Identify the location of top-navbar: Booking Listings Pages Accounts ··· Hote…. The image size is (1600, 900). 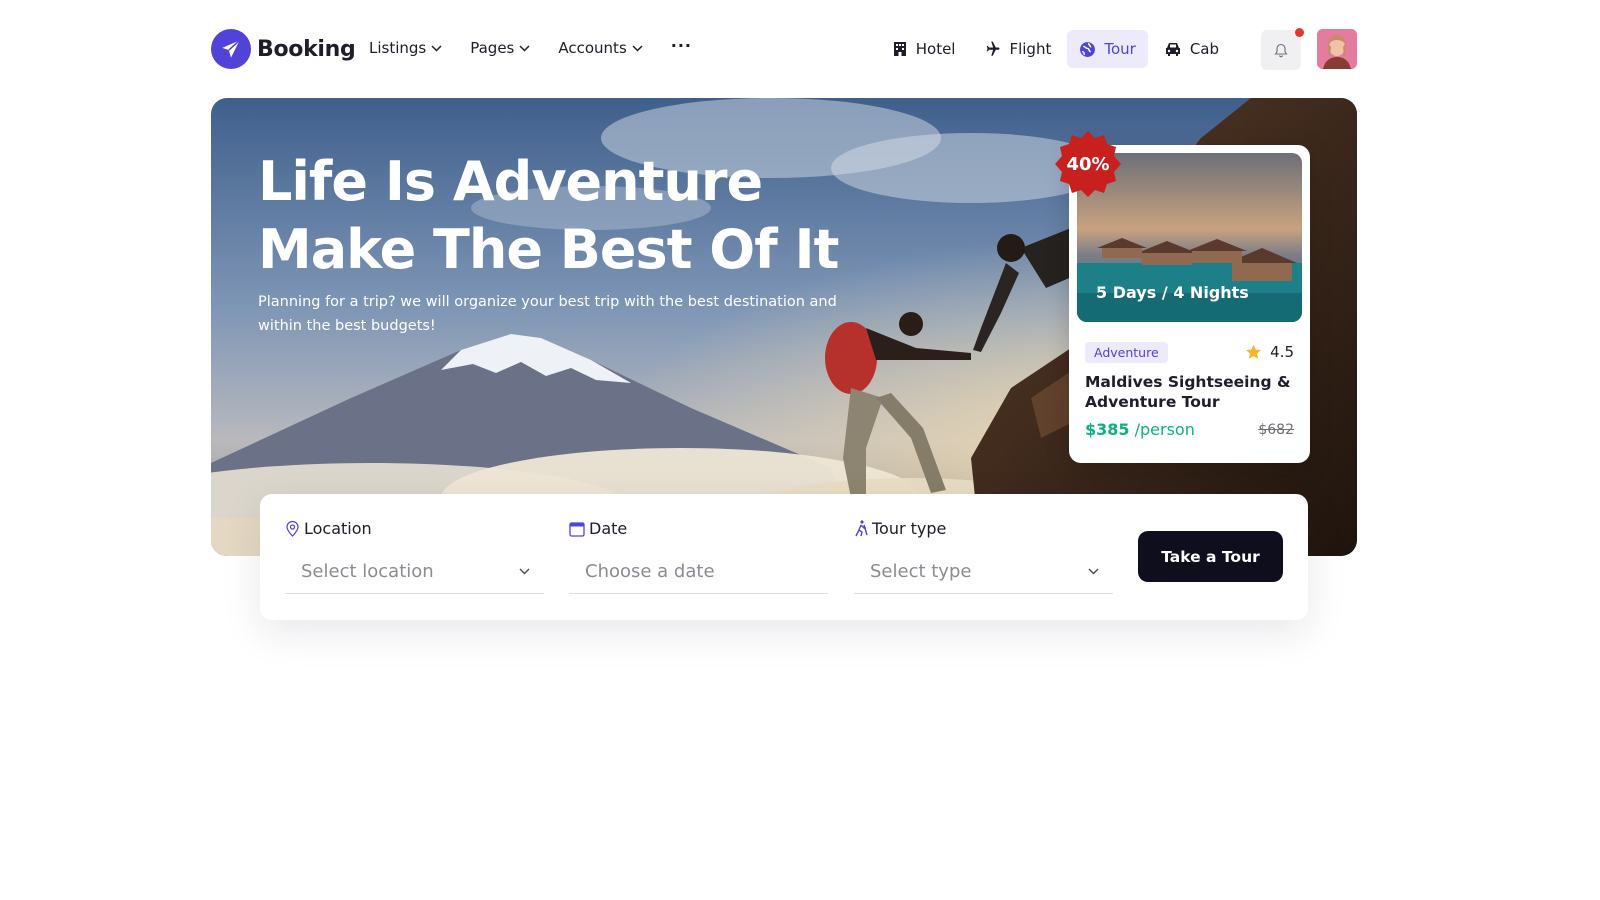
(784, 49).